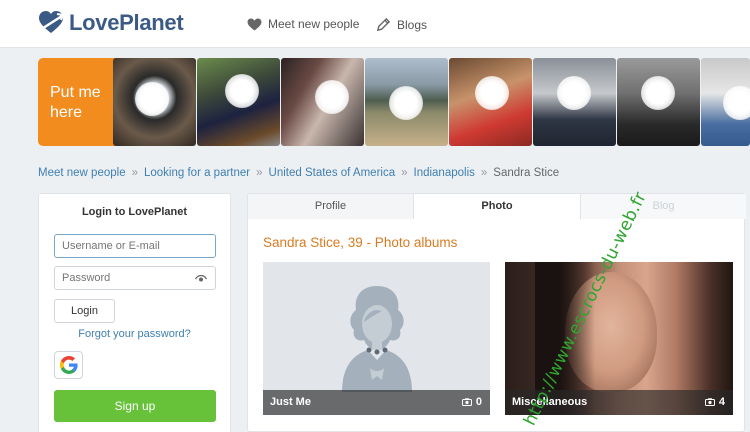  What do you see at coordinates (254, 24) in the screenshot?
I see `heart-icon` at bounding box center [254, 24].